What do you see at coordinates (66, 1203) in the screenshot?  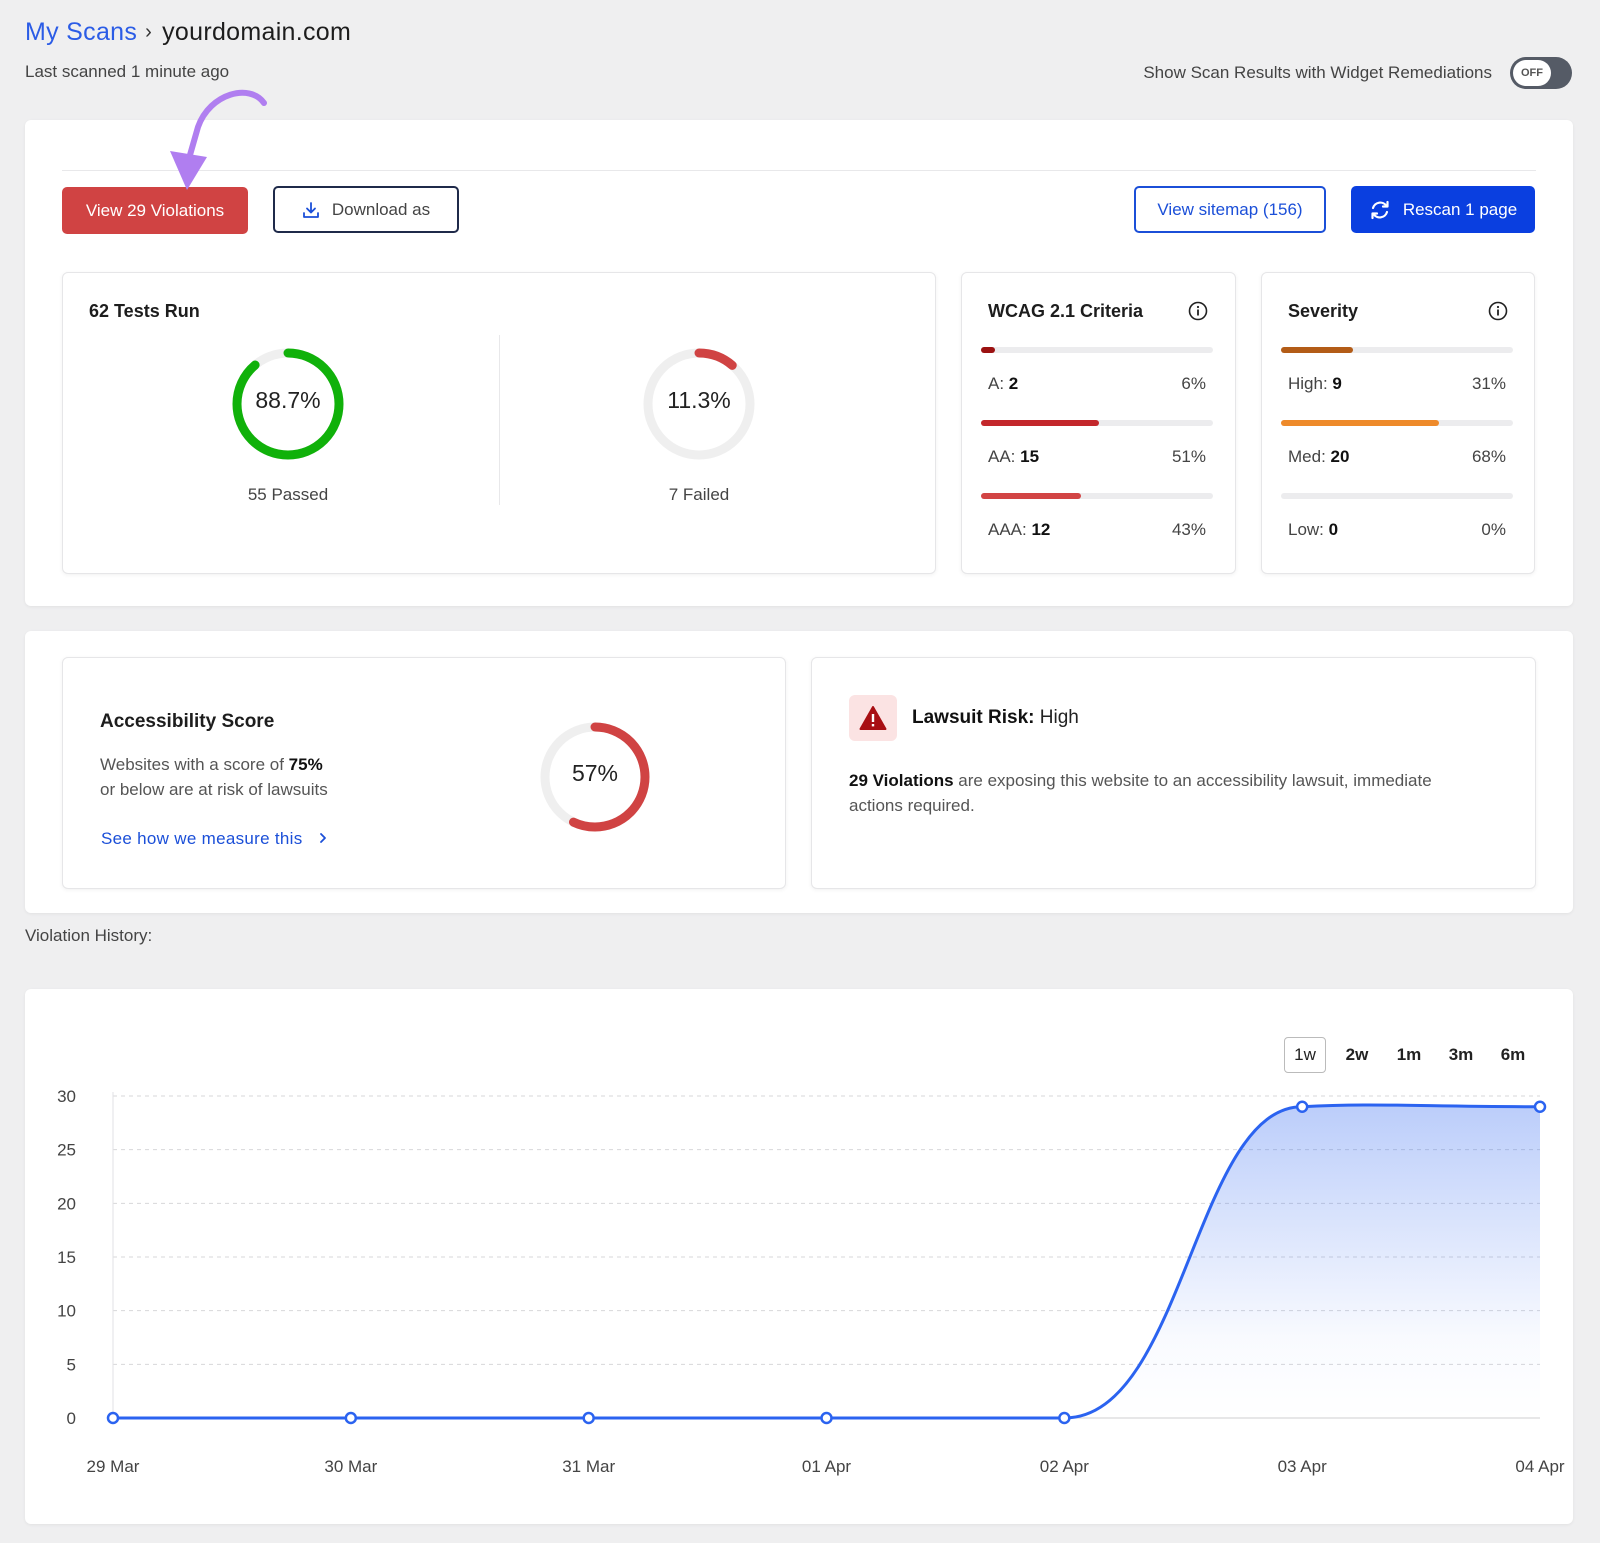 I see `y-tick-label: 20` at bounding box center [66, 1203].